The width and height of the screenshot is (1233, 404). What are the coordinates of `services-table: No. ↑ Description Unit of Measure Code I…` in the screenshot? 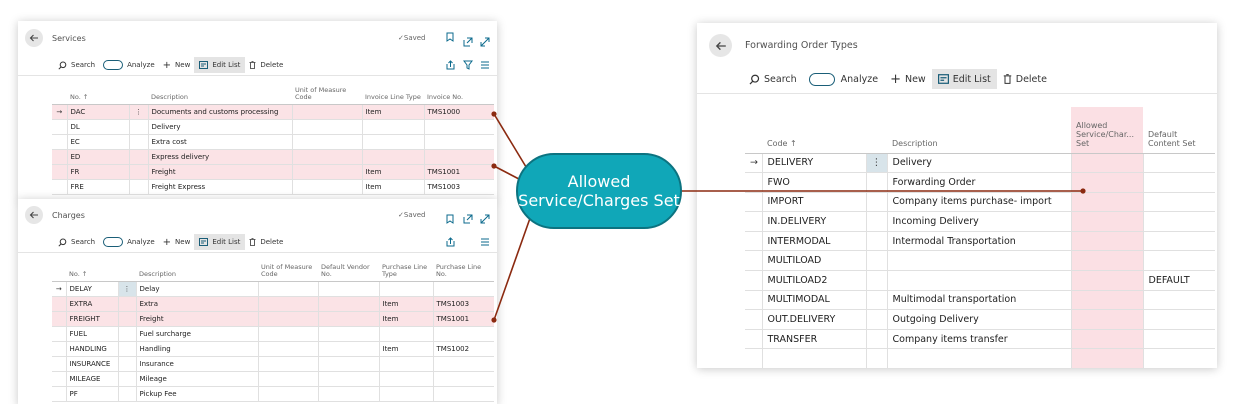 It's located at (273, 139).